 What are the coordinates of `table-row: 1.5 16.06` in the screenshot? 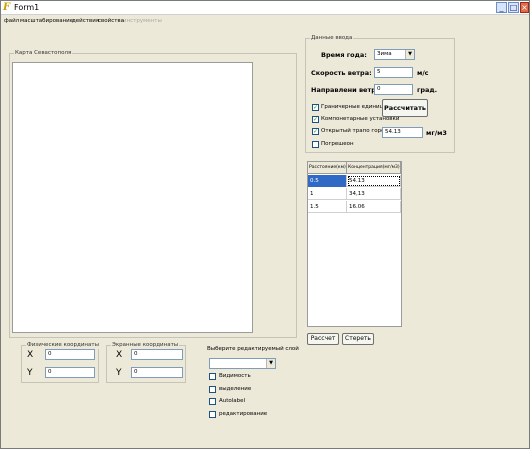 It's located at (354, 207).